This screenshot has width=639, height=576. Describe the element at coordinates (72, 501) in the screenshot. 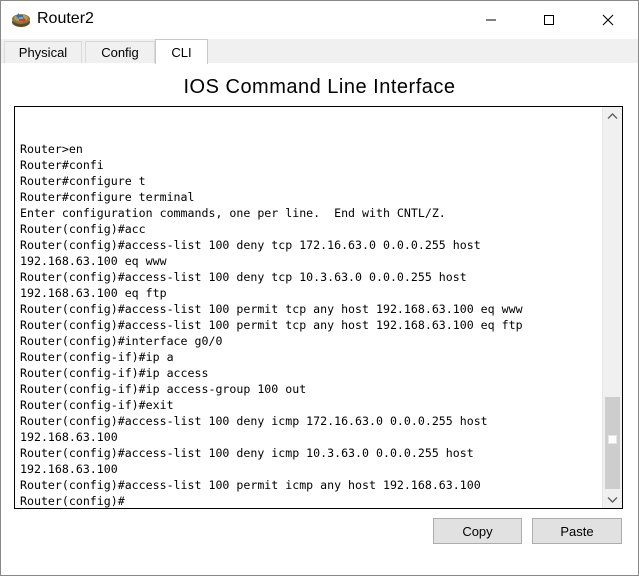

I see `terminal-line: Router(config)#` at that location.